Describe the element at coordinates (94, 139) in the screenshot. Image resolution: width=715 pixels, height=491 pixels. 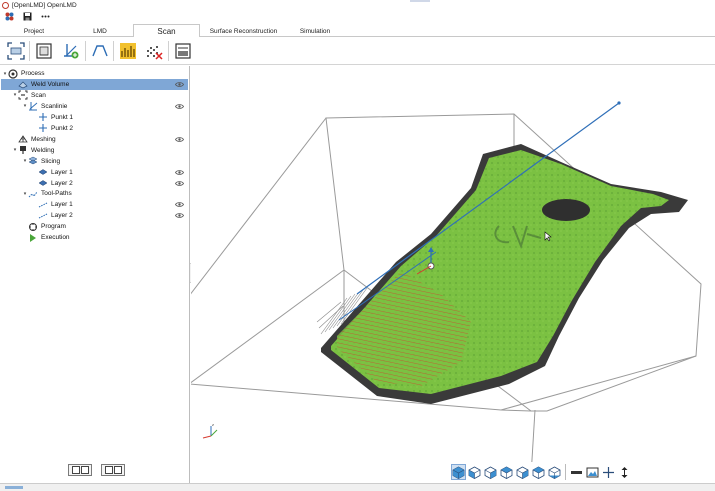
I see `tree-item: Meshing` at that location.